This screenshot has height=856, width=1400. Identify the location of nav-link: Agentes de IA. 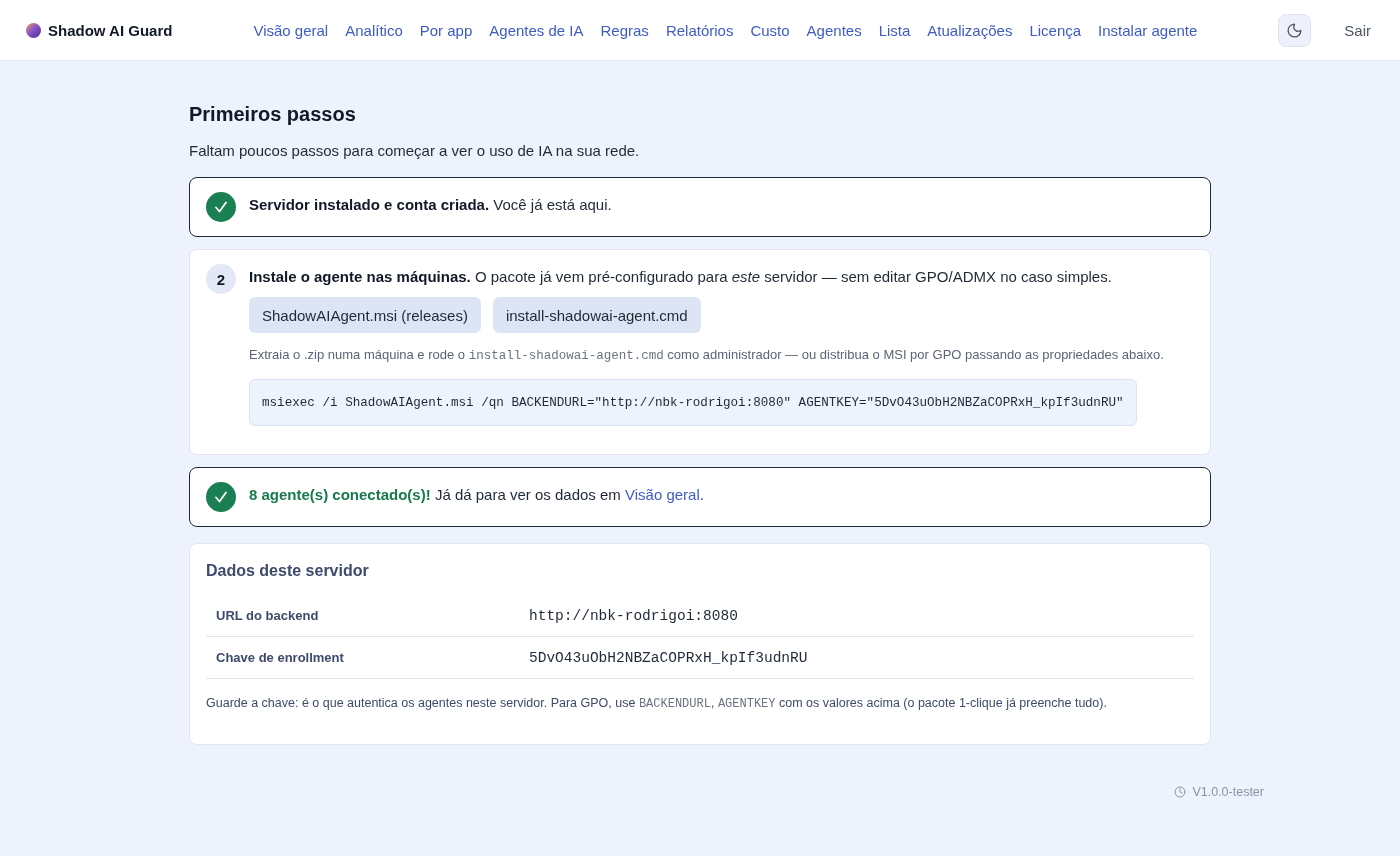
(536, 30).